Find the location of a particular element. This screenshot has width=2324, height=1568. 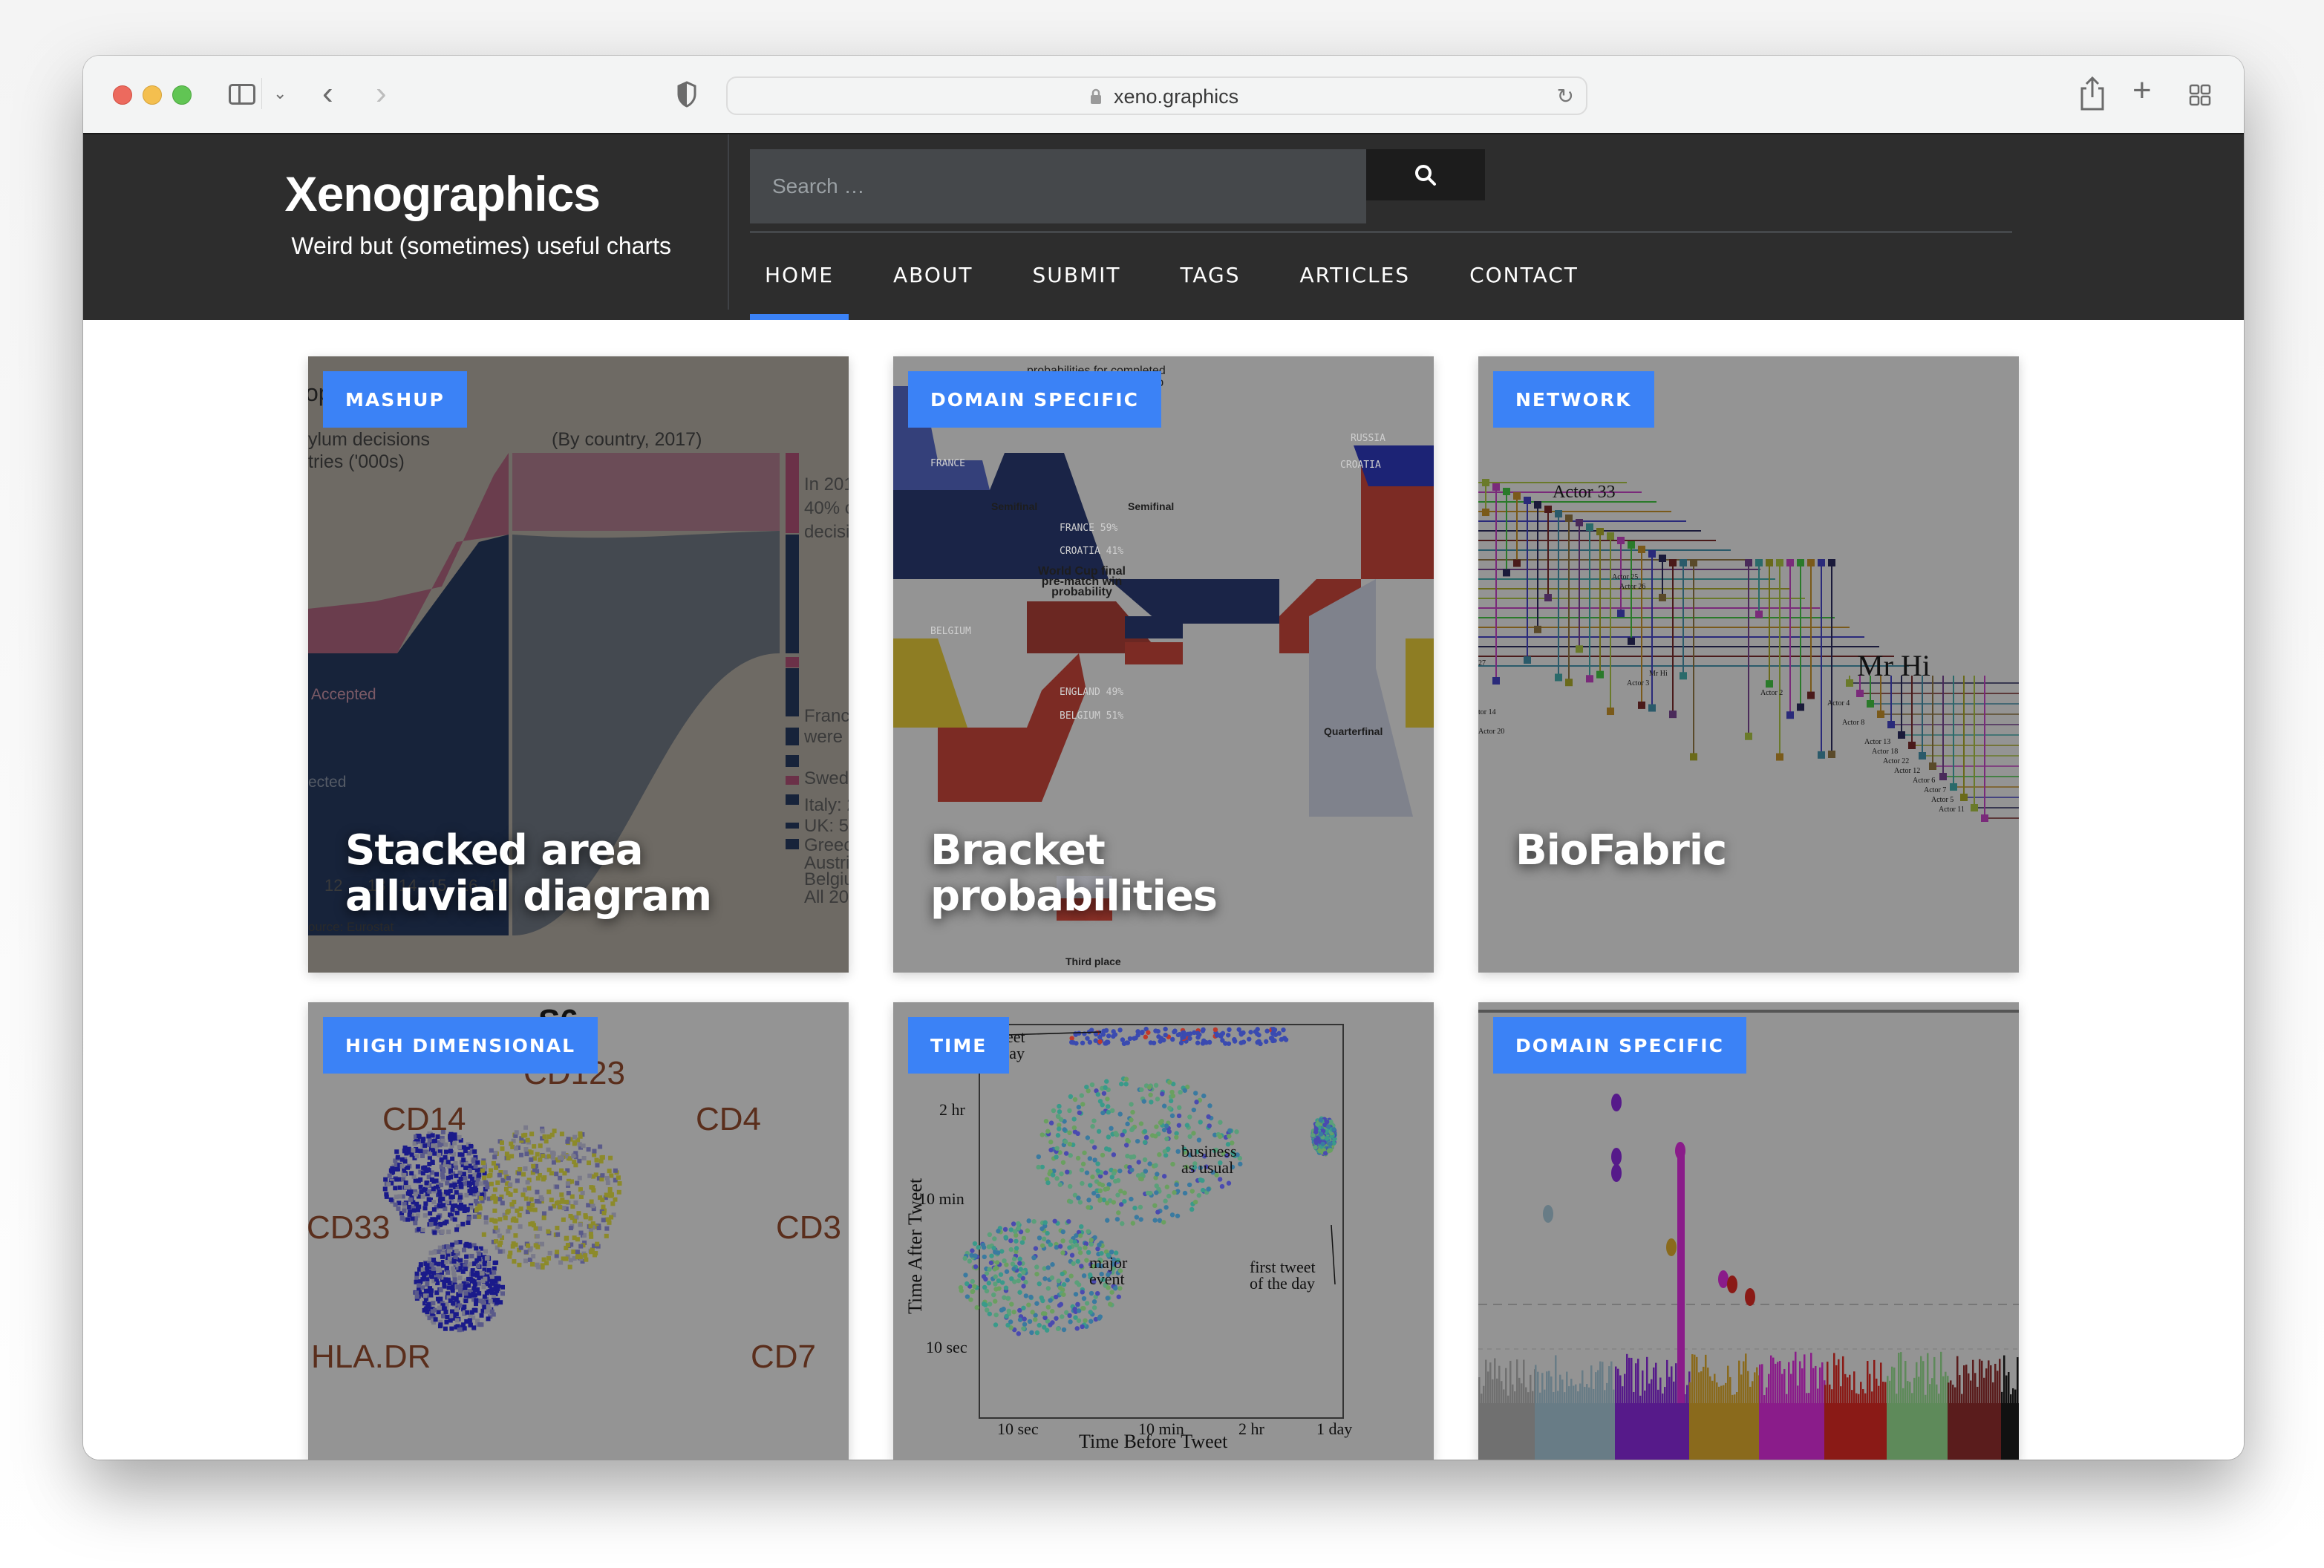

nav-contact: CONTACT is located at coordinates (1524, 275).